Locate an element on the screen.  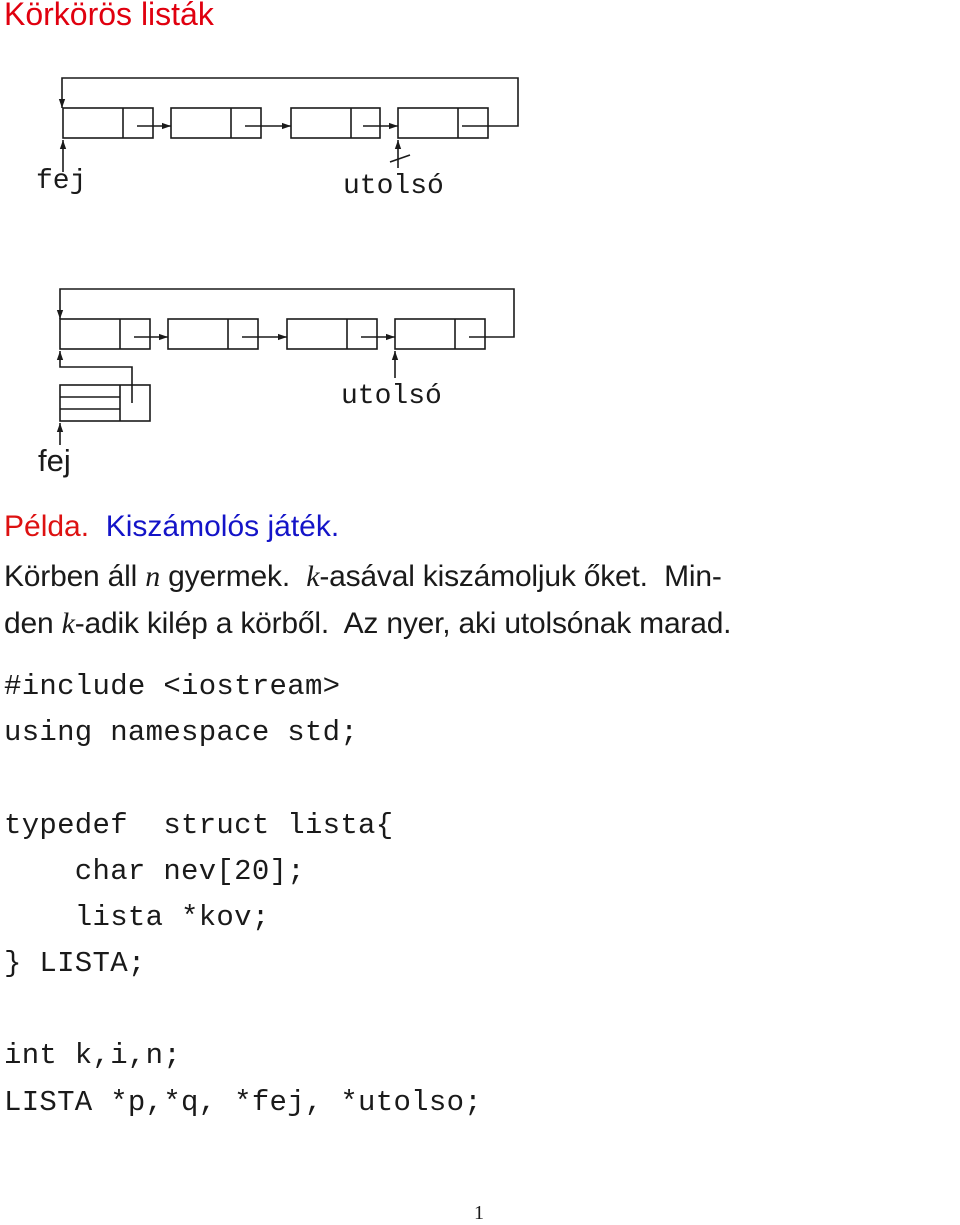
example-title: Kiszámolós játék. is located at coordinates (222, 526).